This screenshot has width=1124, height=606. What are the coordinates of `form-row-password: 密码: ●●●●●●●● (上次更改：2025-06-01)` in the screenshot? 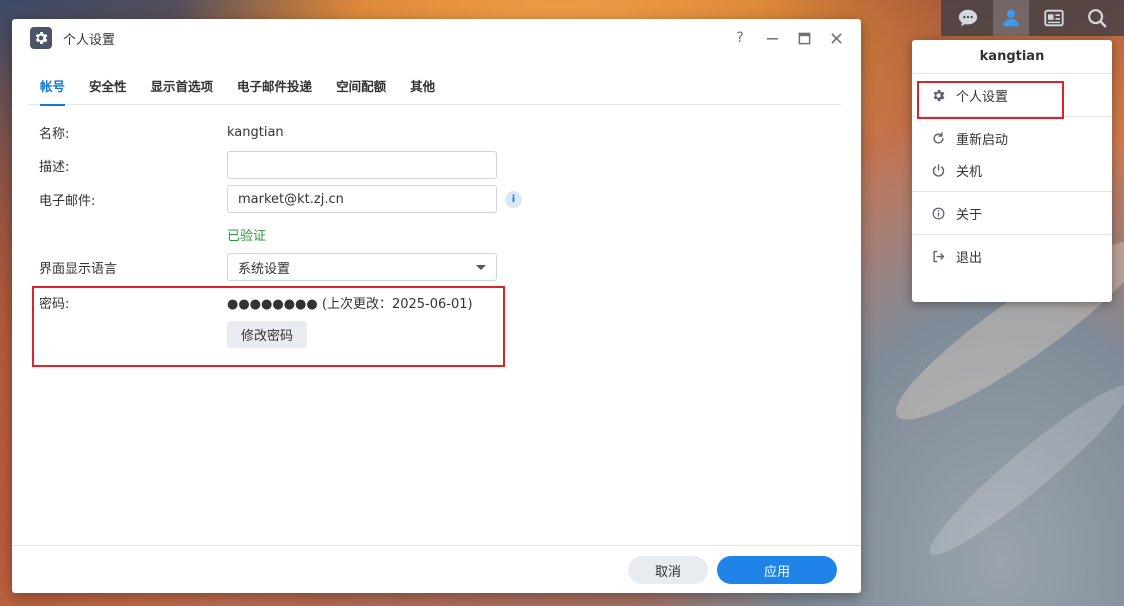 It's located at (256, 302).